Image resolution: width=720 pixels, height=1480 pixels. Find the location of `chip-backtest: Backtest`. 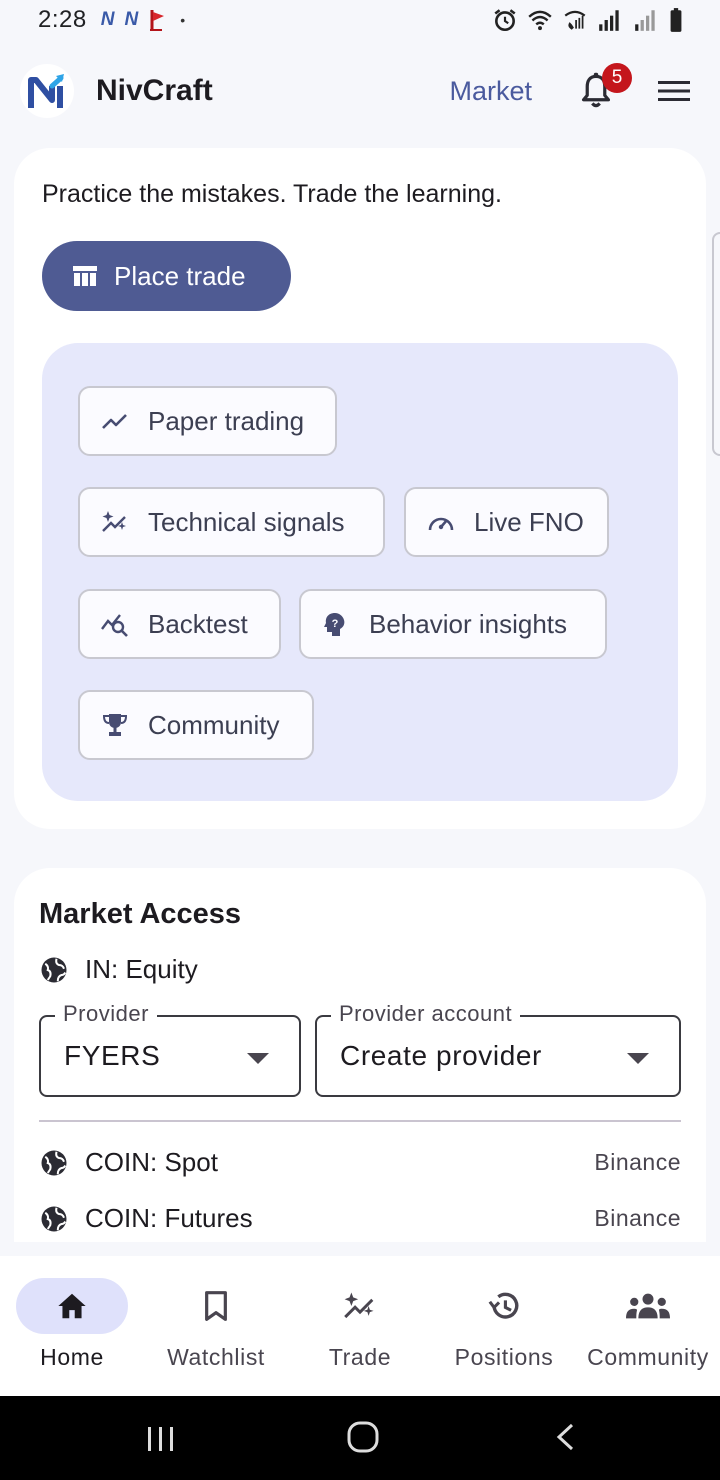

chip-backtest: Backtest is located at coordinates (179, 624).